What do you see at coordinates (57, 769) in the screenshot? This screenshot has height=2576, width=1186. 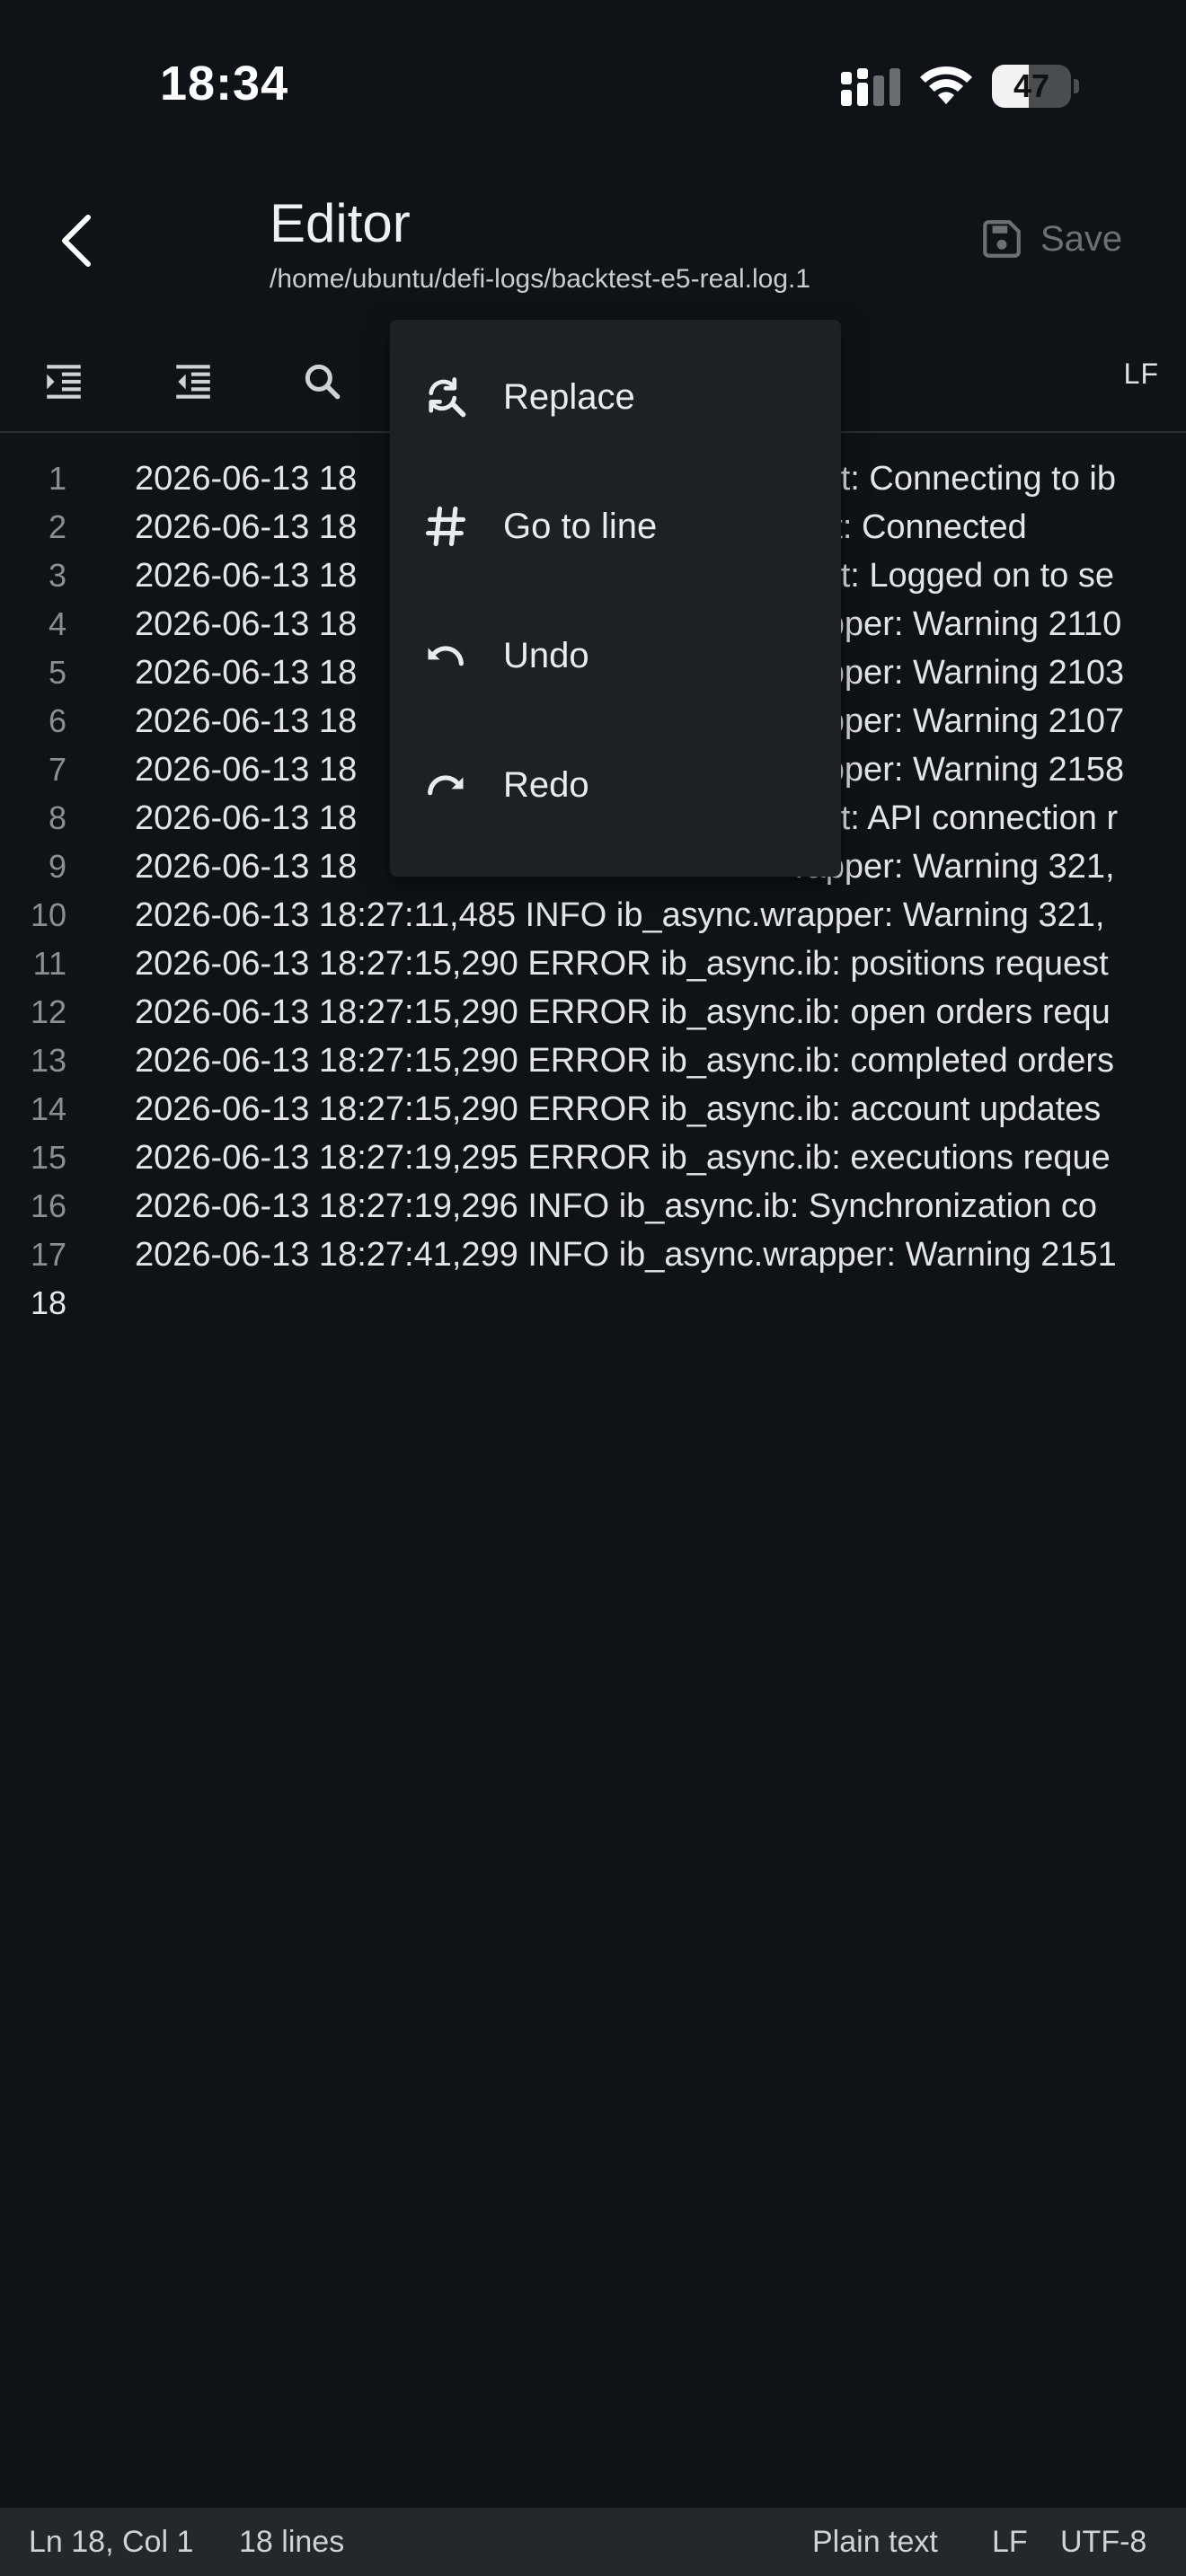 I see `line-number: 7` at bounding box center [57, 769].